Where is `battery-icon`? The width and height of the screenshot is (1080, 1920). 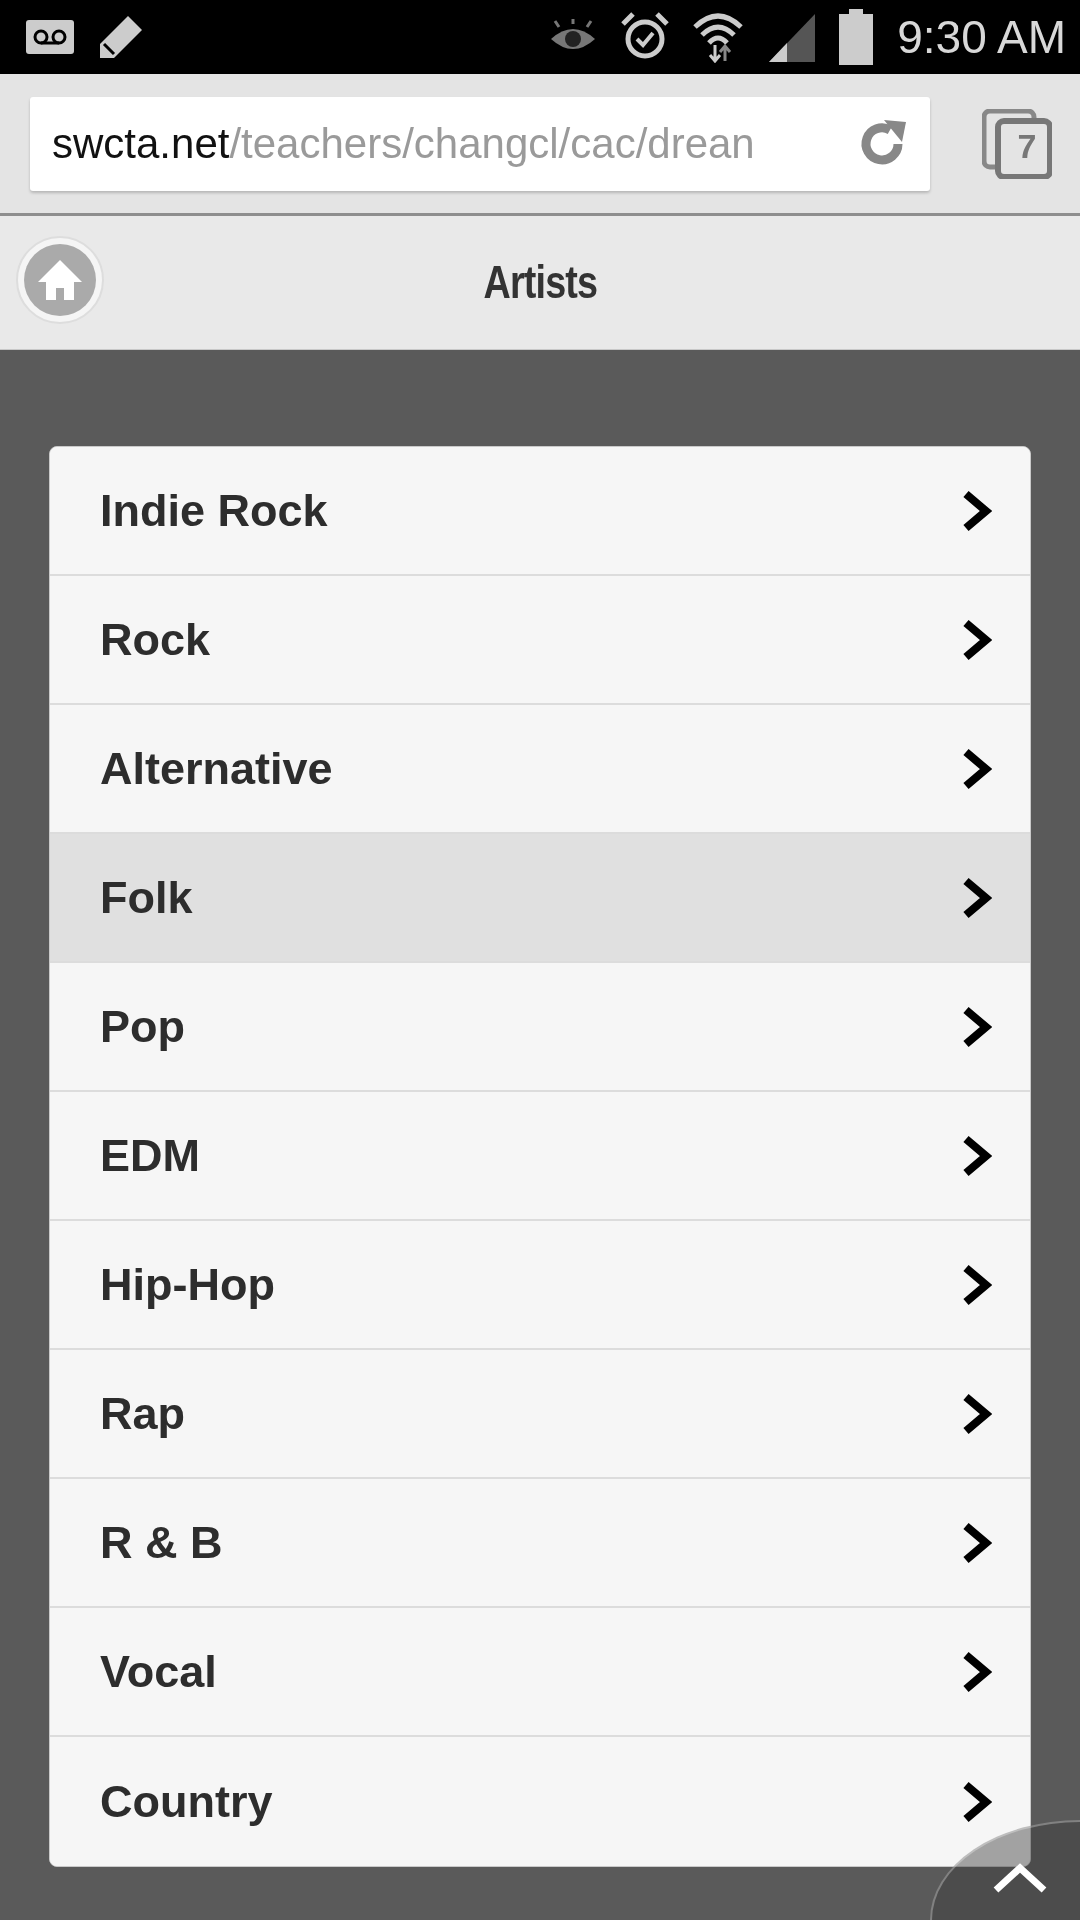 battery-icon is located at coordinates (856, 37).